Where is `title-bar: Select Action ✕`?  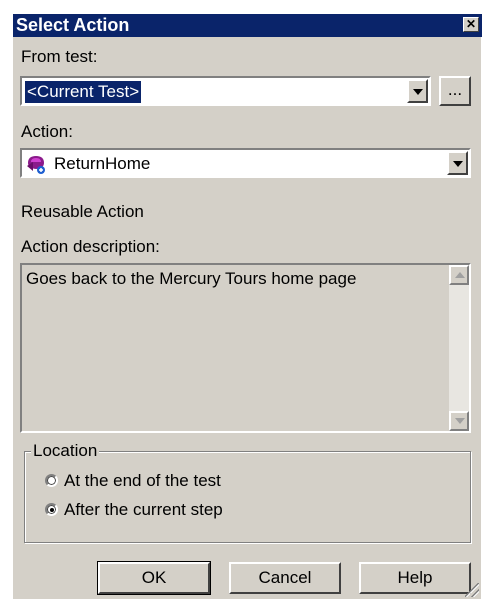
title-bar: Select Action ✕ is located at coordinates (247, 25).